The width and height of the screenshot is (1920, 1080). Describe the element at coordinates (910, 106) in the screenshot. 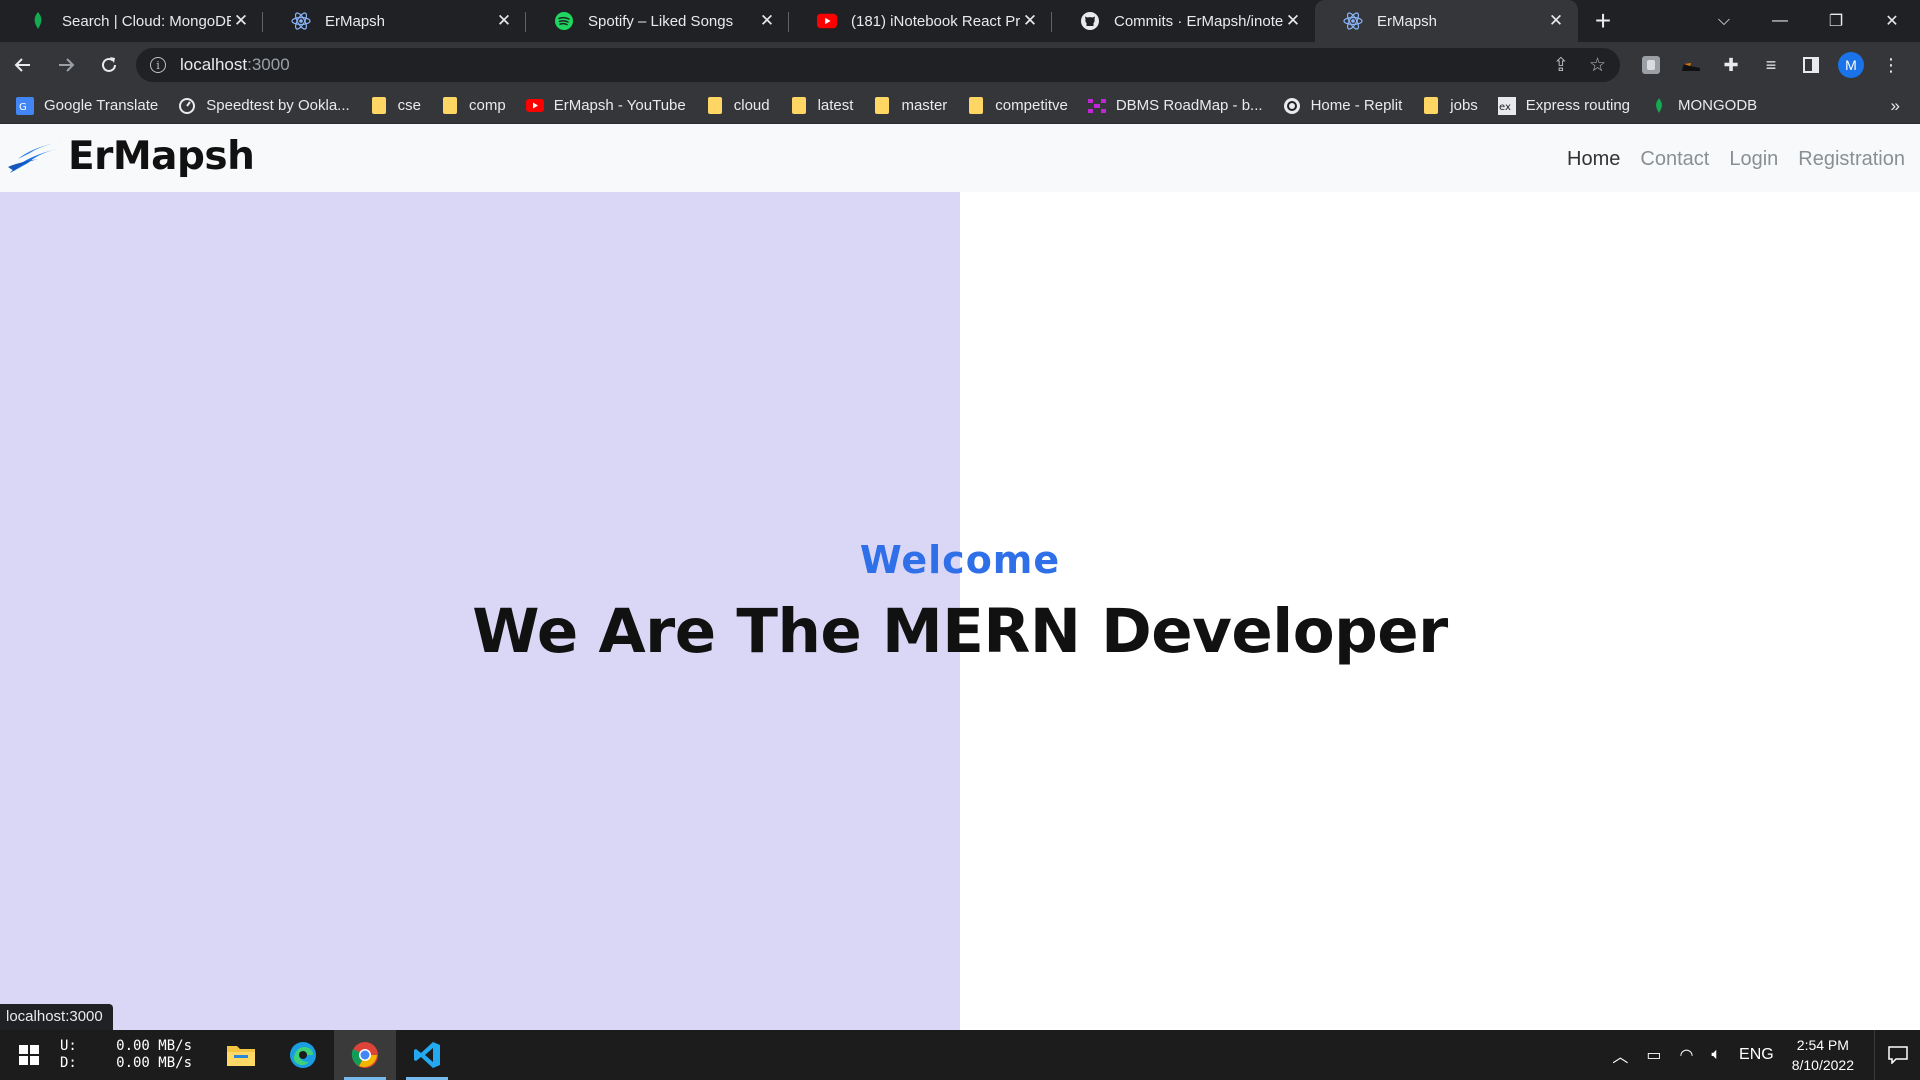

I see `bookmark-master: master` at that location.